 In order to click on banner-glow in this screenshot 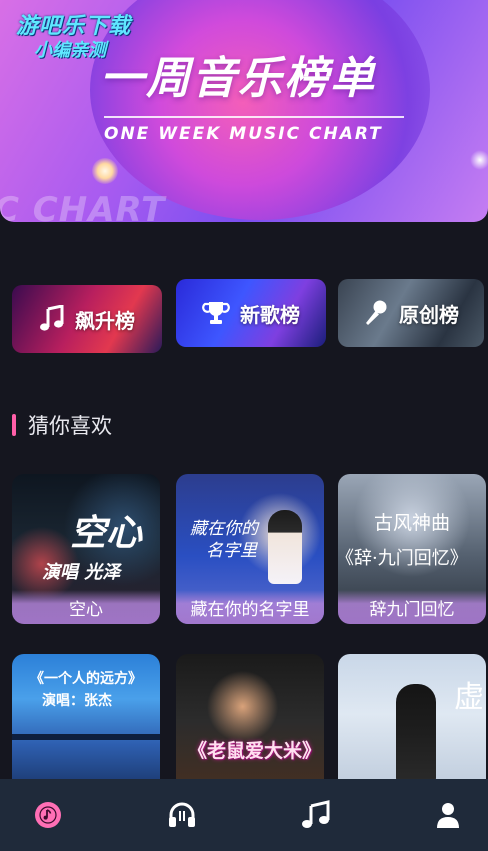, I will do `click(105, 171)`.